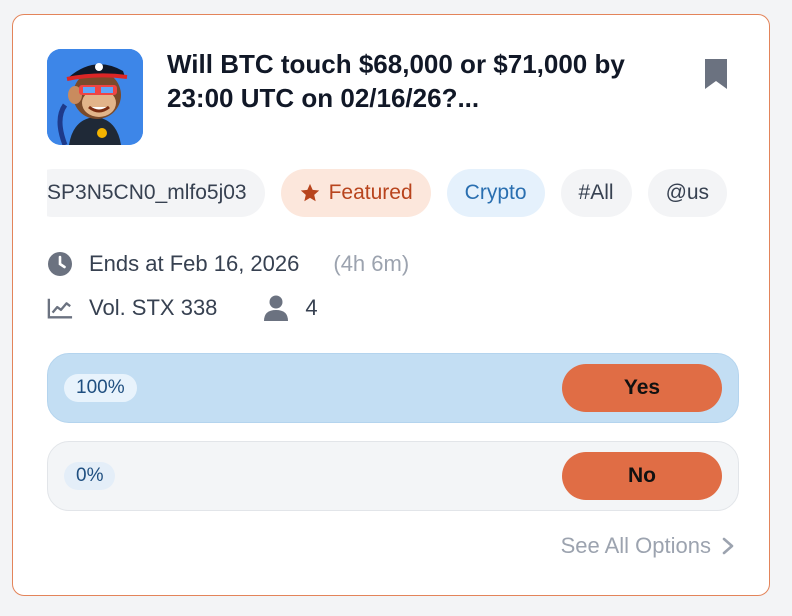 The image size is (792, 616). Describe the element at coordinates (153, 307) in the screenshot. I see `volume-text: Vol. STX 338` at that location.